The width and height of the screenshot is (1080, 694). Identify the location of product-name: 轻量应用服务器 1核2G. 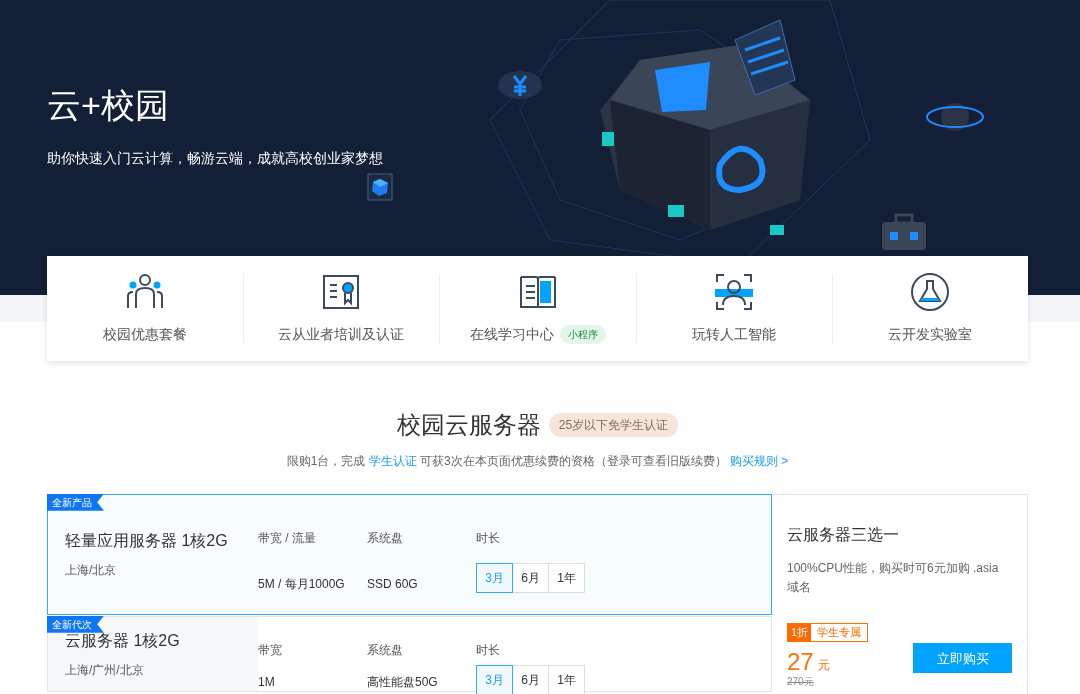
(147, 541).